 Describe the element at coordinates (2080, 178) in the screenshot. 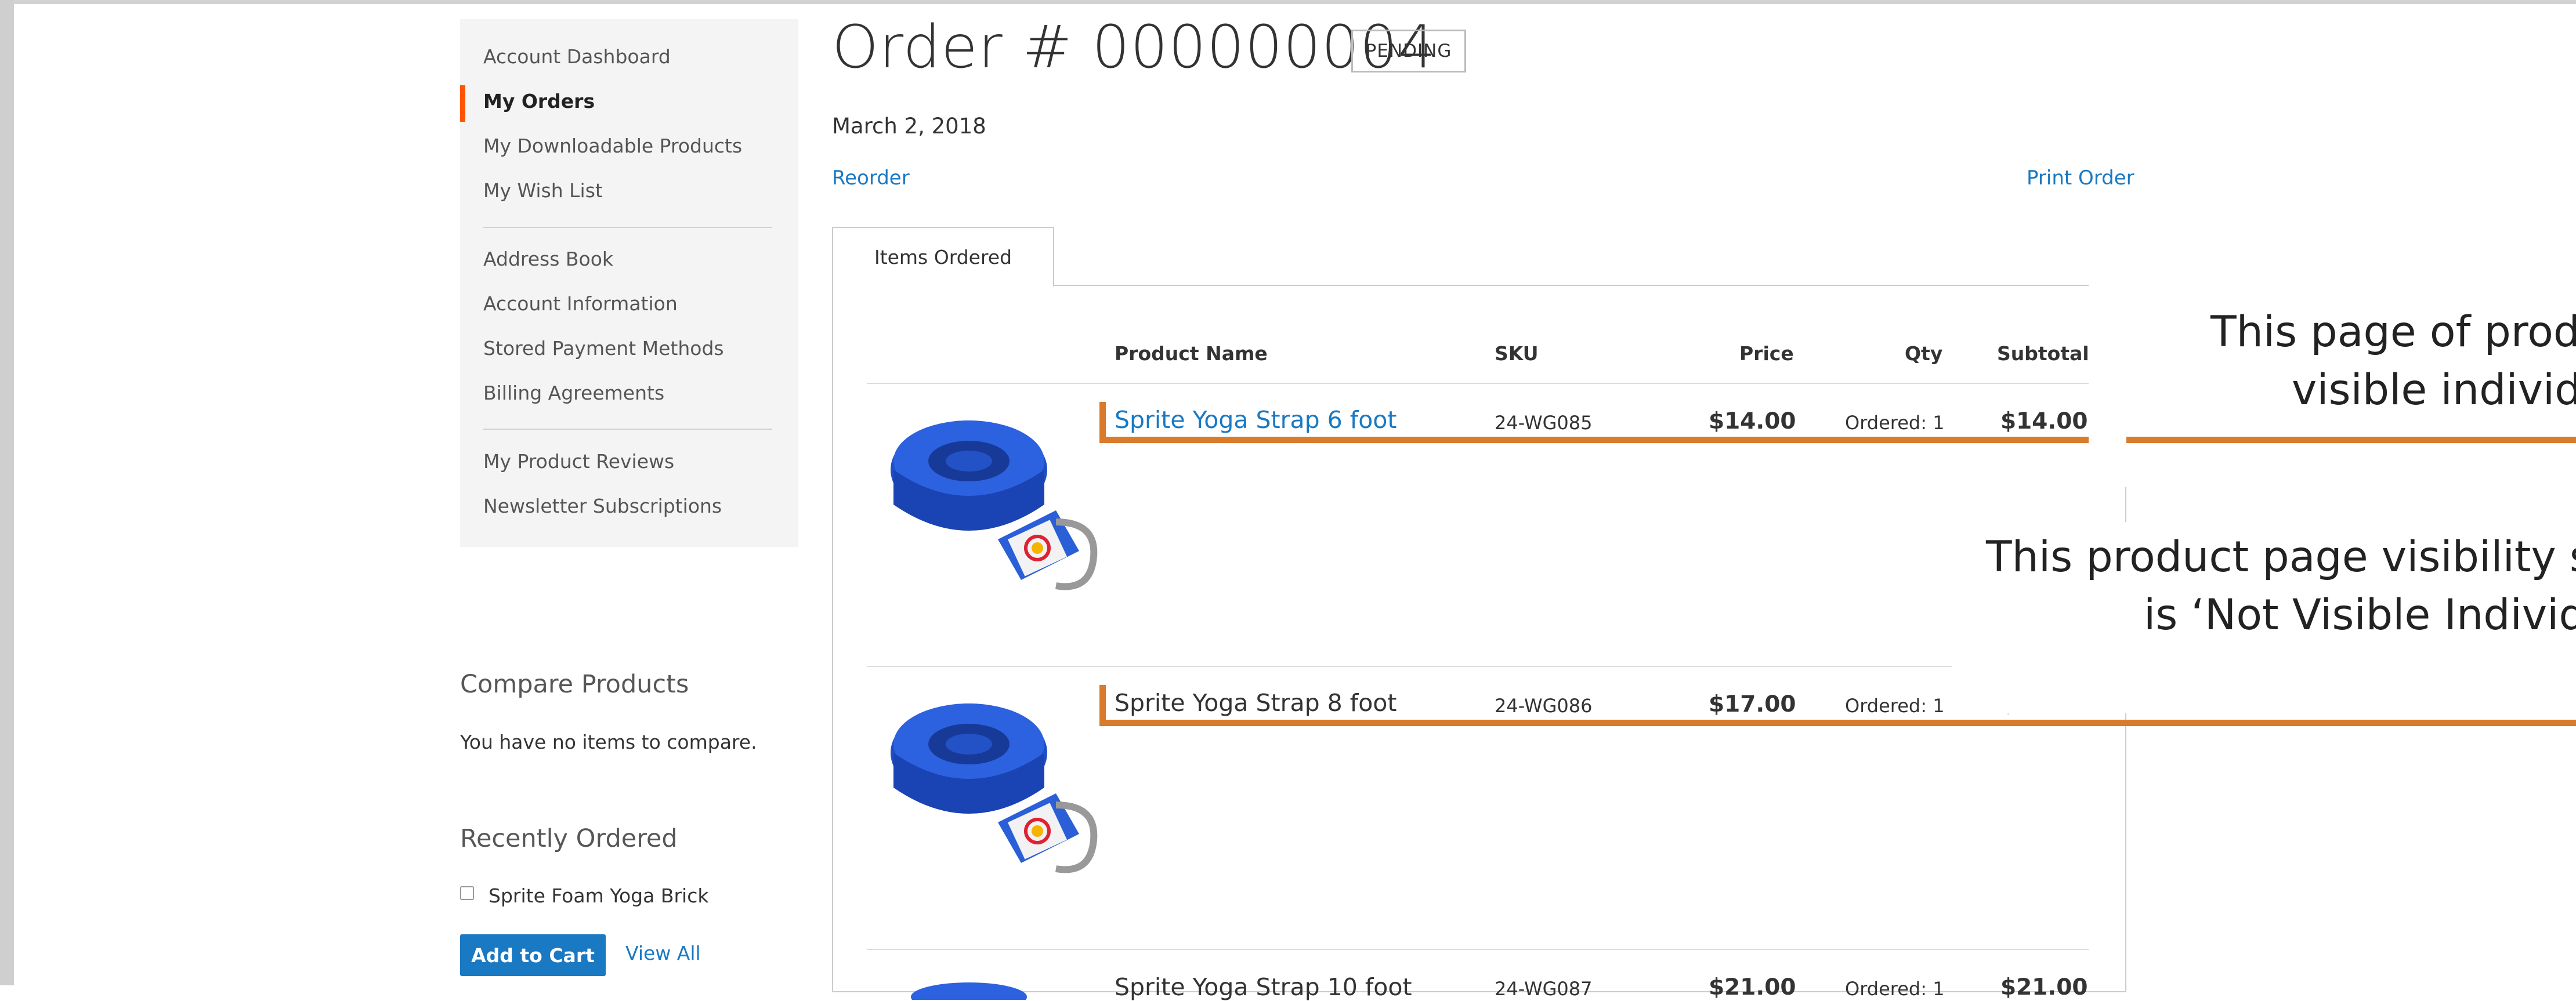

I see `print-order-link: Print Order` at that location.